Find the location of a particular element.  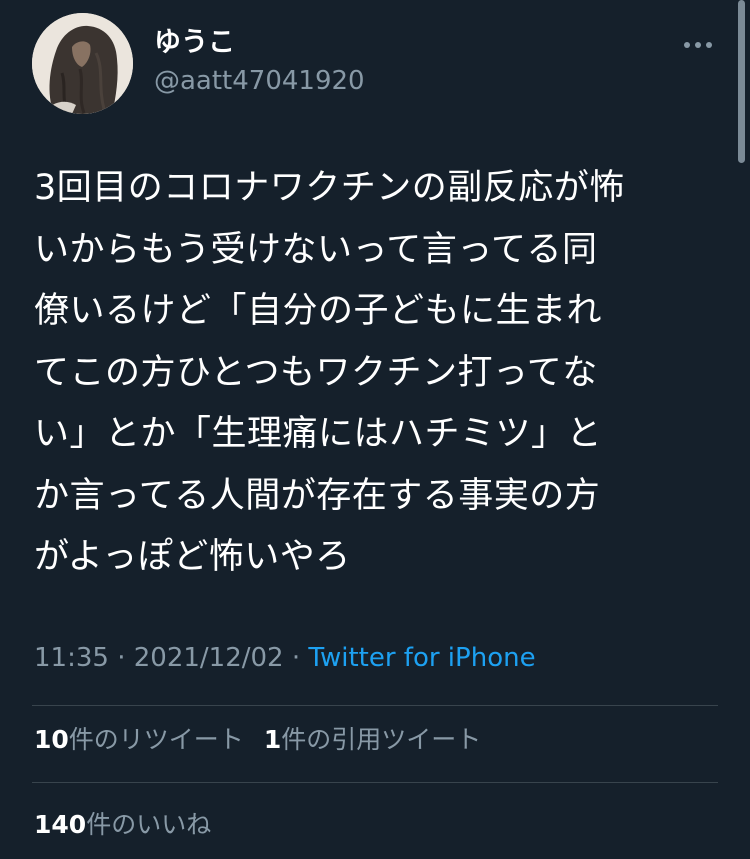

avatar is located at coordinates (82, 63).